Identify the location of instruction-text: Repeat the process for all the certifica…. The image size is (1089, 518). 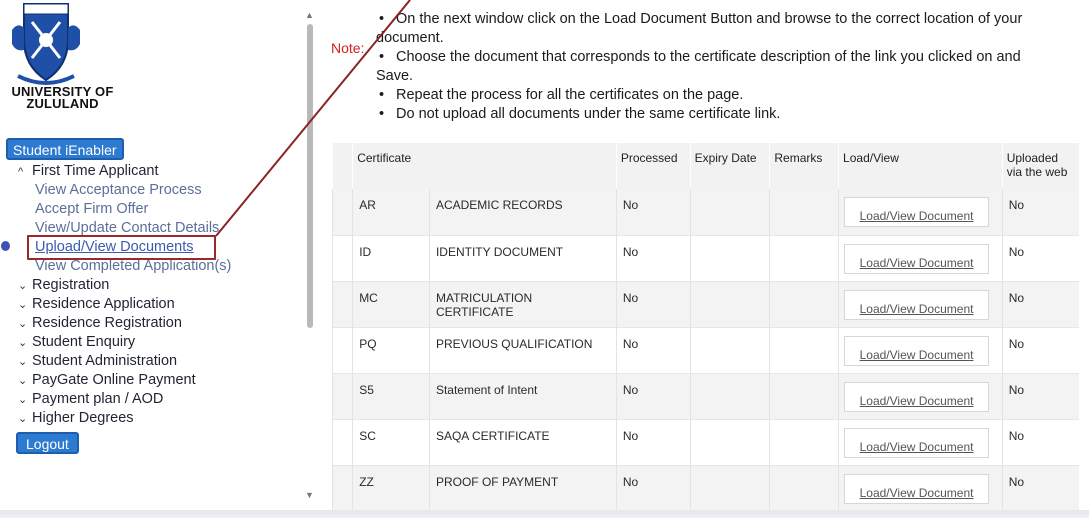
(570, 95).